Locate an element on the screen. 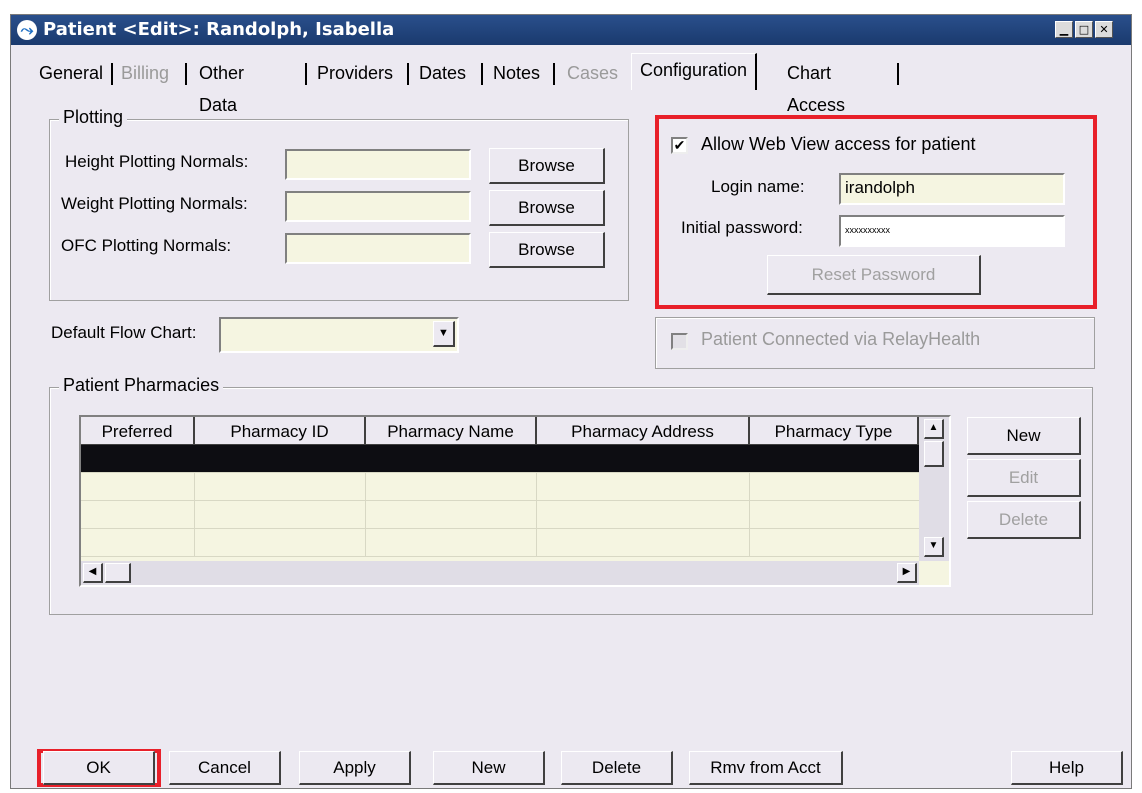 Image resolution: width=1142 pixels, height=793 pixels. apply-button: Apply is located at coordinates (355, 768).